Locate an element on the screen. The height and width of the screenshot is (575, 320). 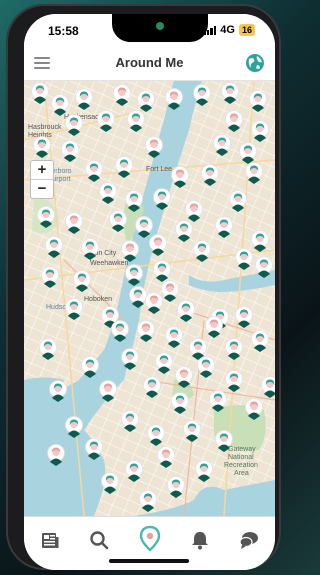
map-label: Hoboken is located at coordinates (98, 299).